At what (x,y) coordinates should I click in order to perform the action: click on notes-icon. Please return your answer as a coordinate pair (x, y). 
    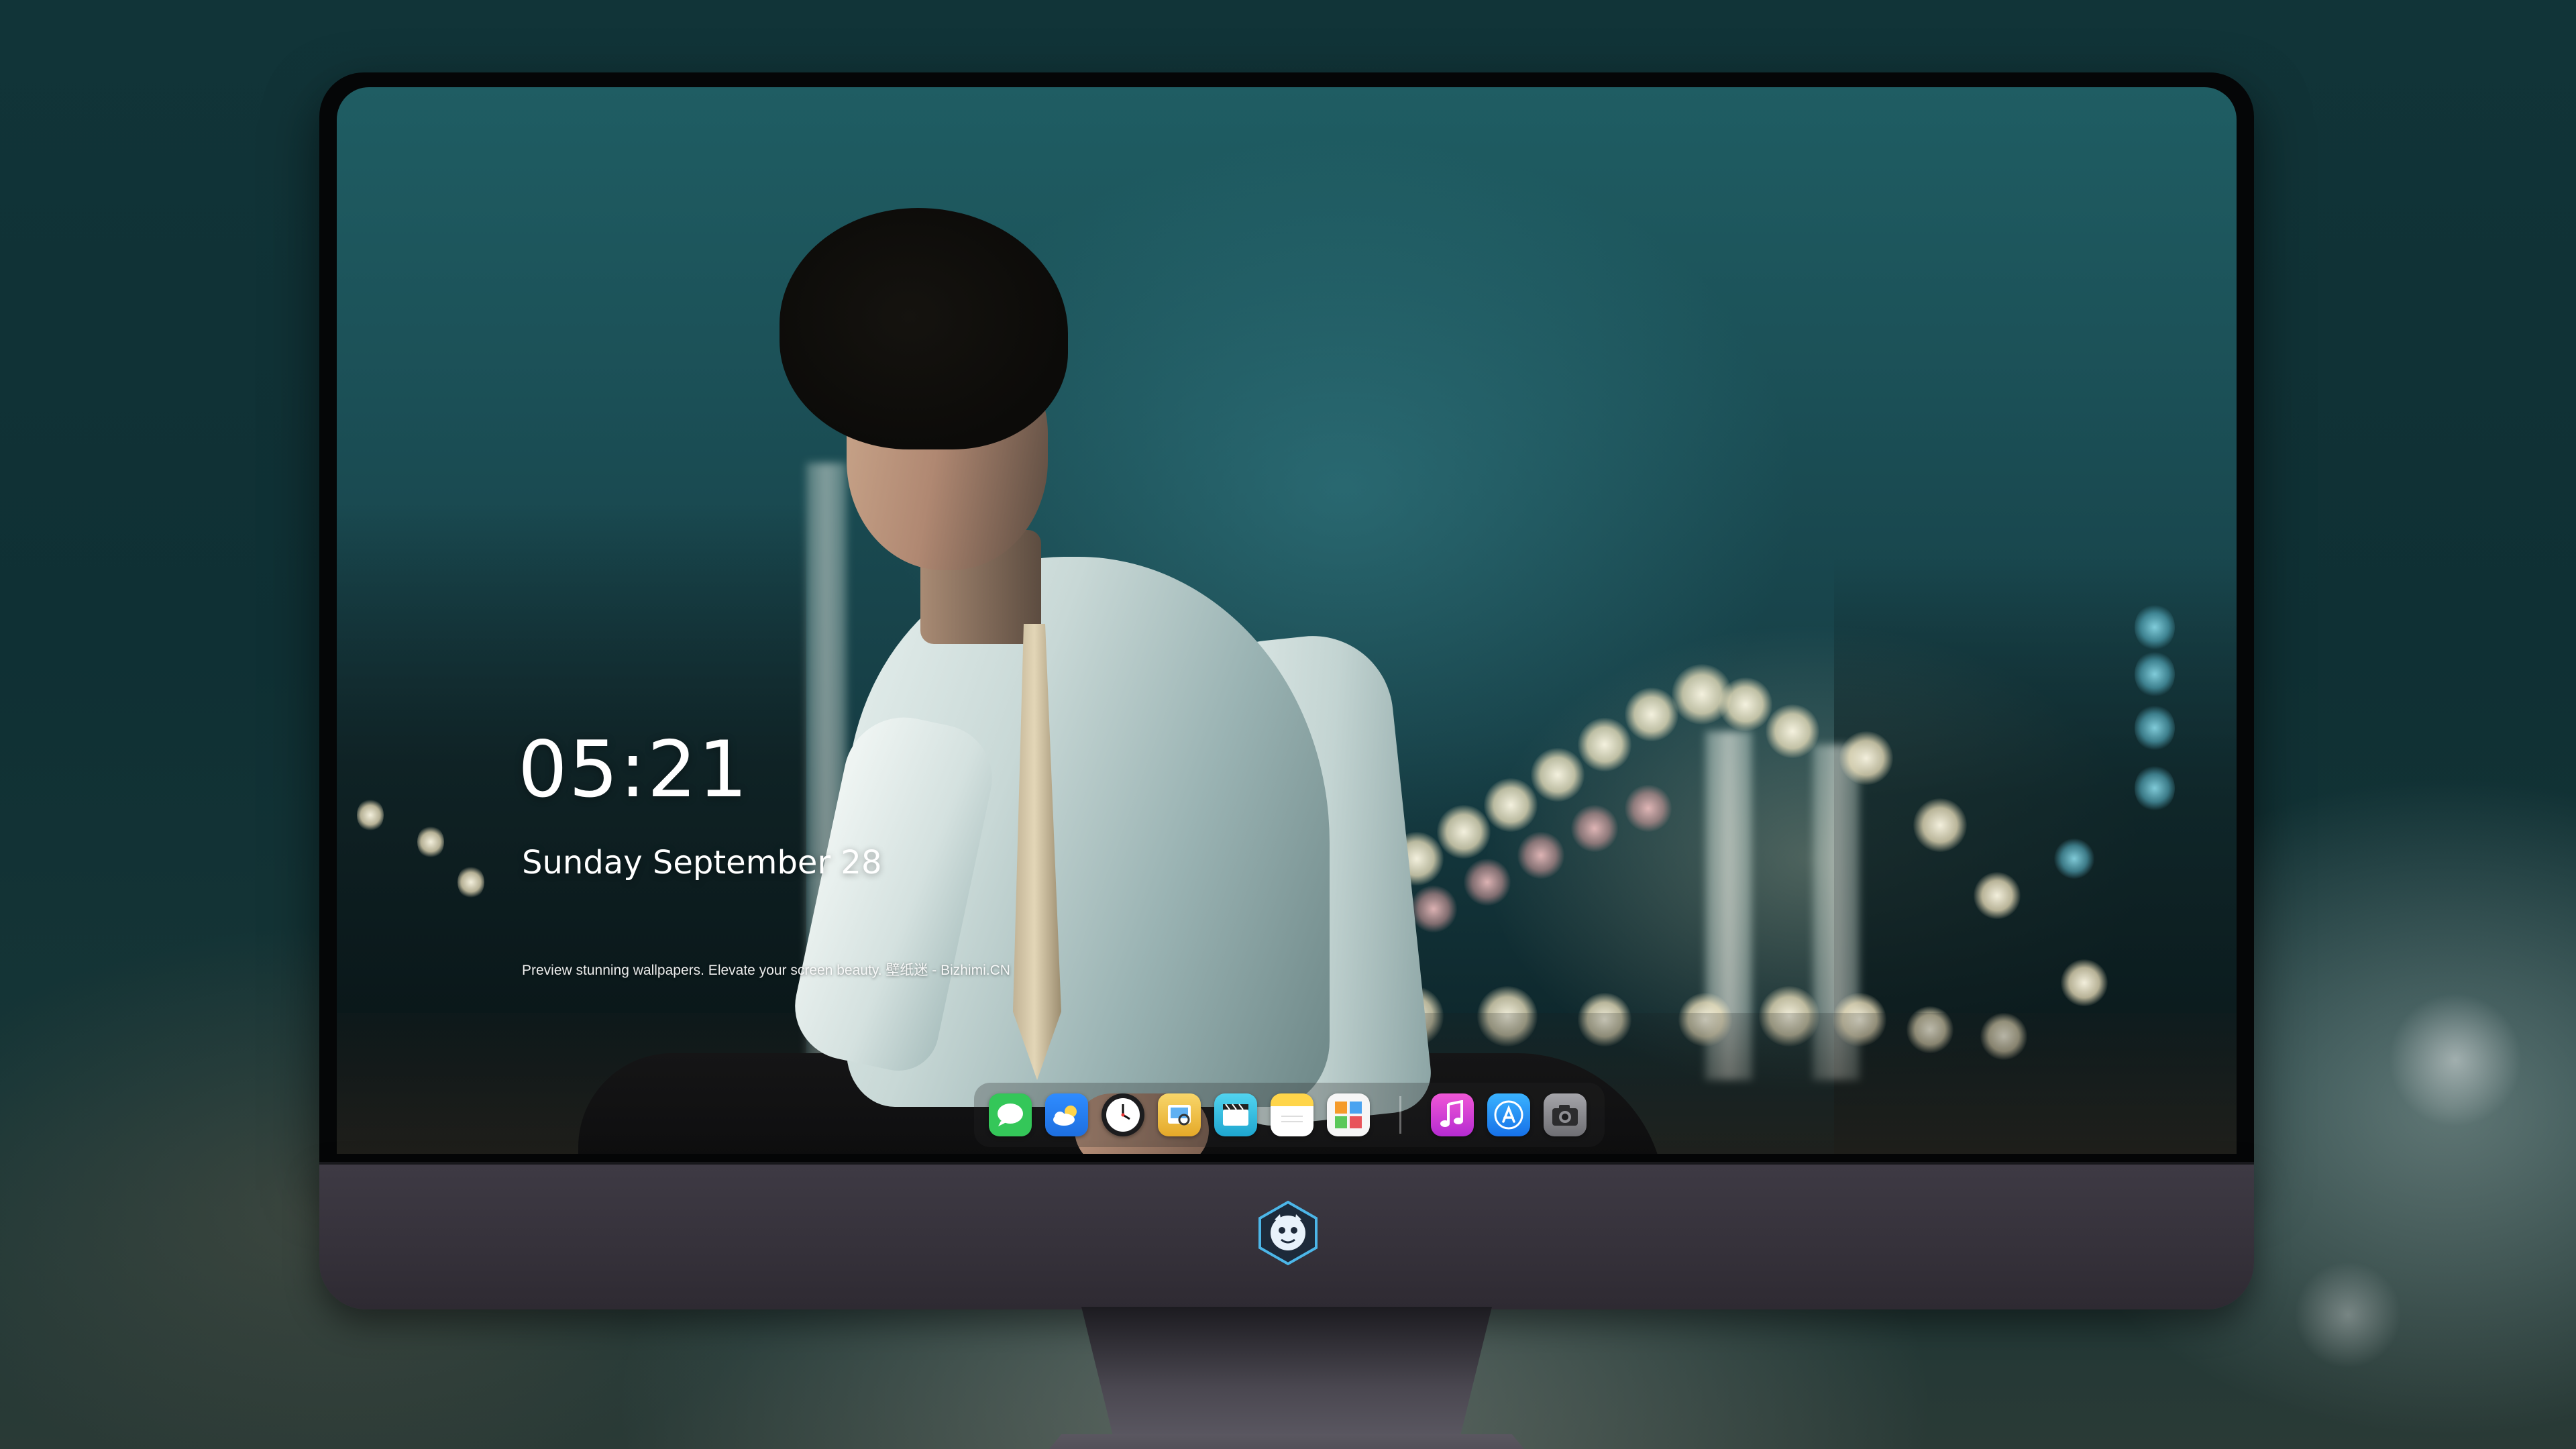
    Looking at the image, I should click on (1292, 1114).